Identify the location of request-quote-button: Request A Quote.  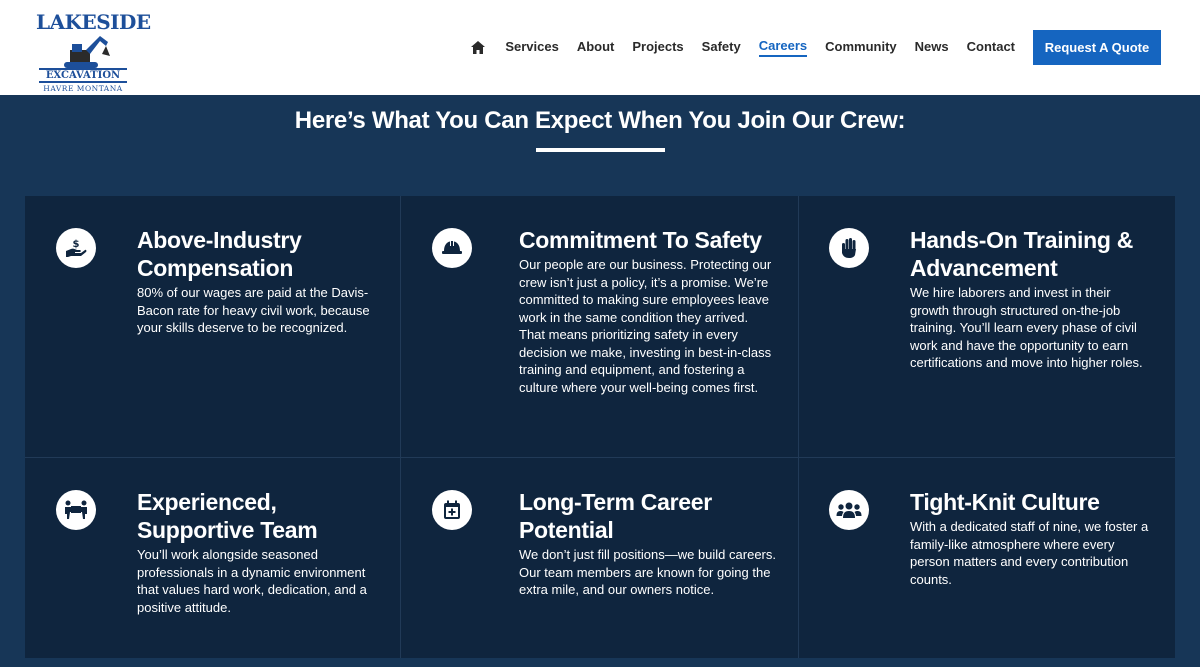
(1097, 47).